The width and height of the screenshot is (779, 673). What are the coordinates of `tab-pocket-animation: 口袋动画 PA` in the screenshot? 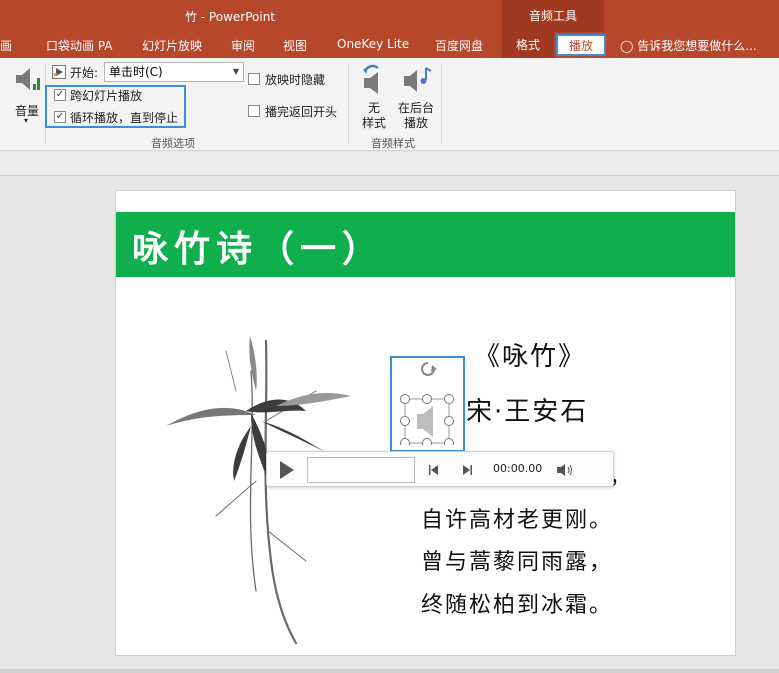 It's located at (79, 45).